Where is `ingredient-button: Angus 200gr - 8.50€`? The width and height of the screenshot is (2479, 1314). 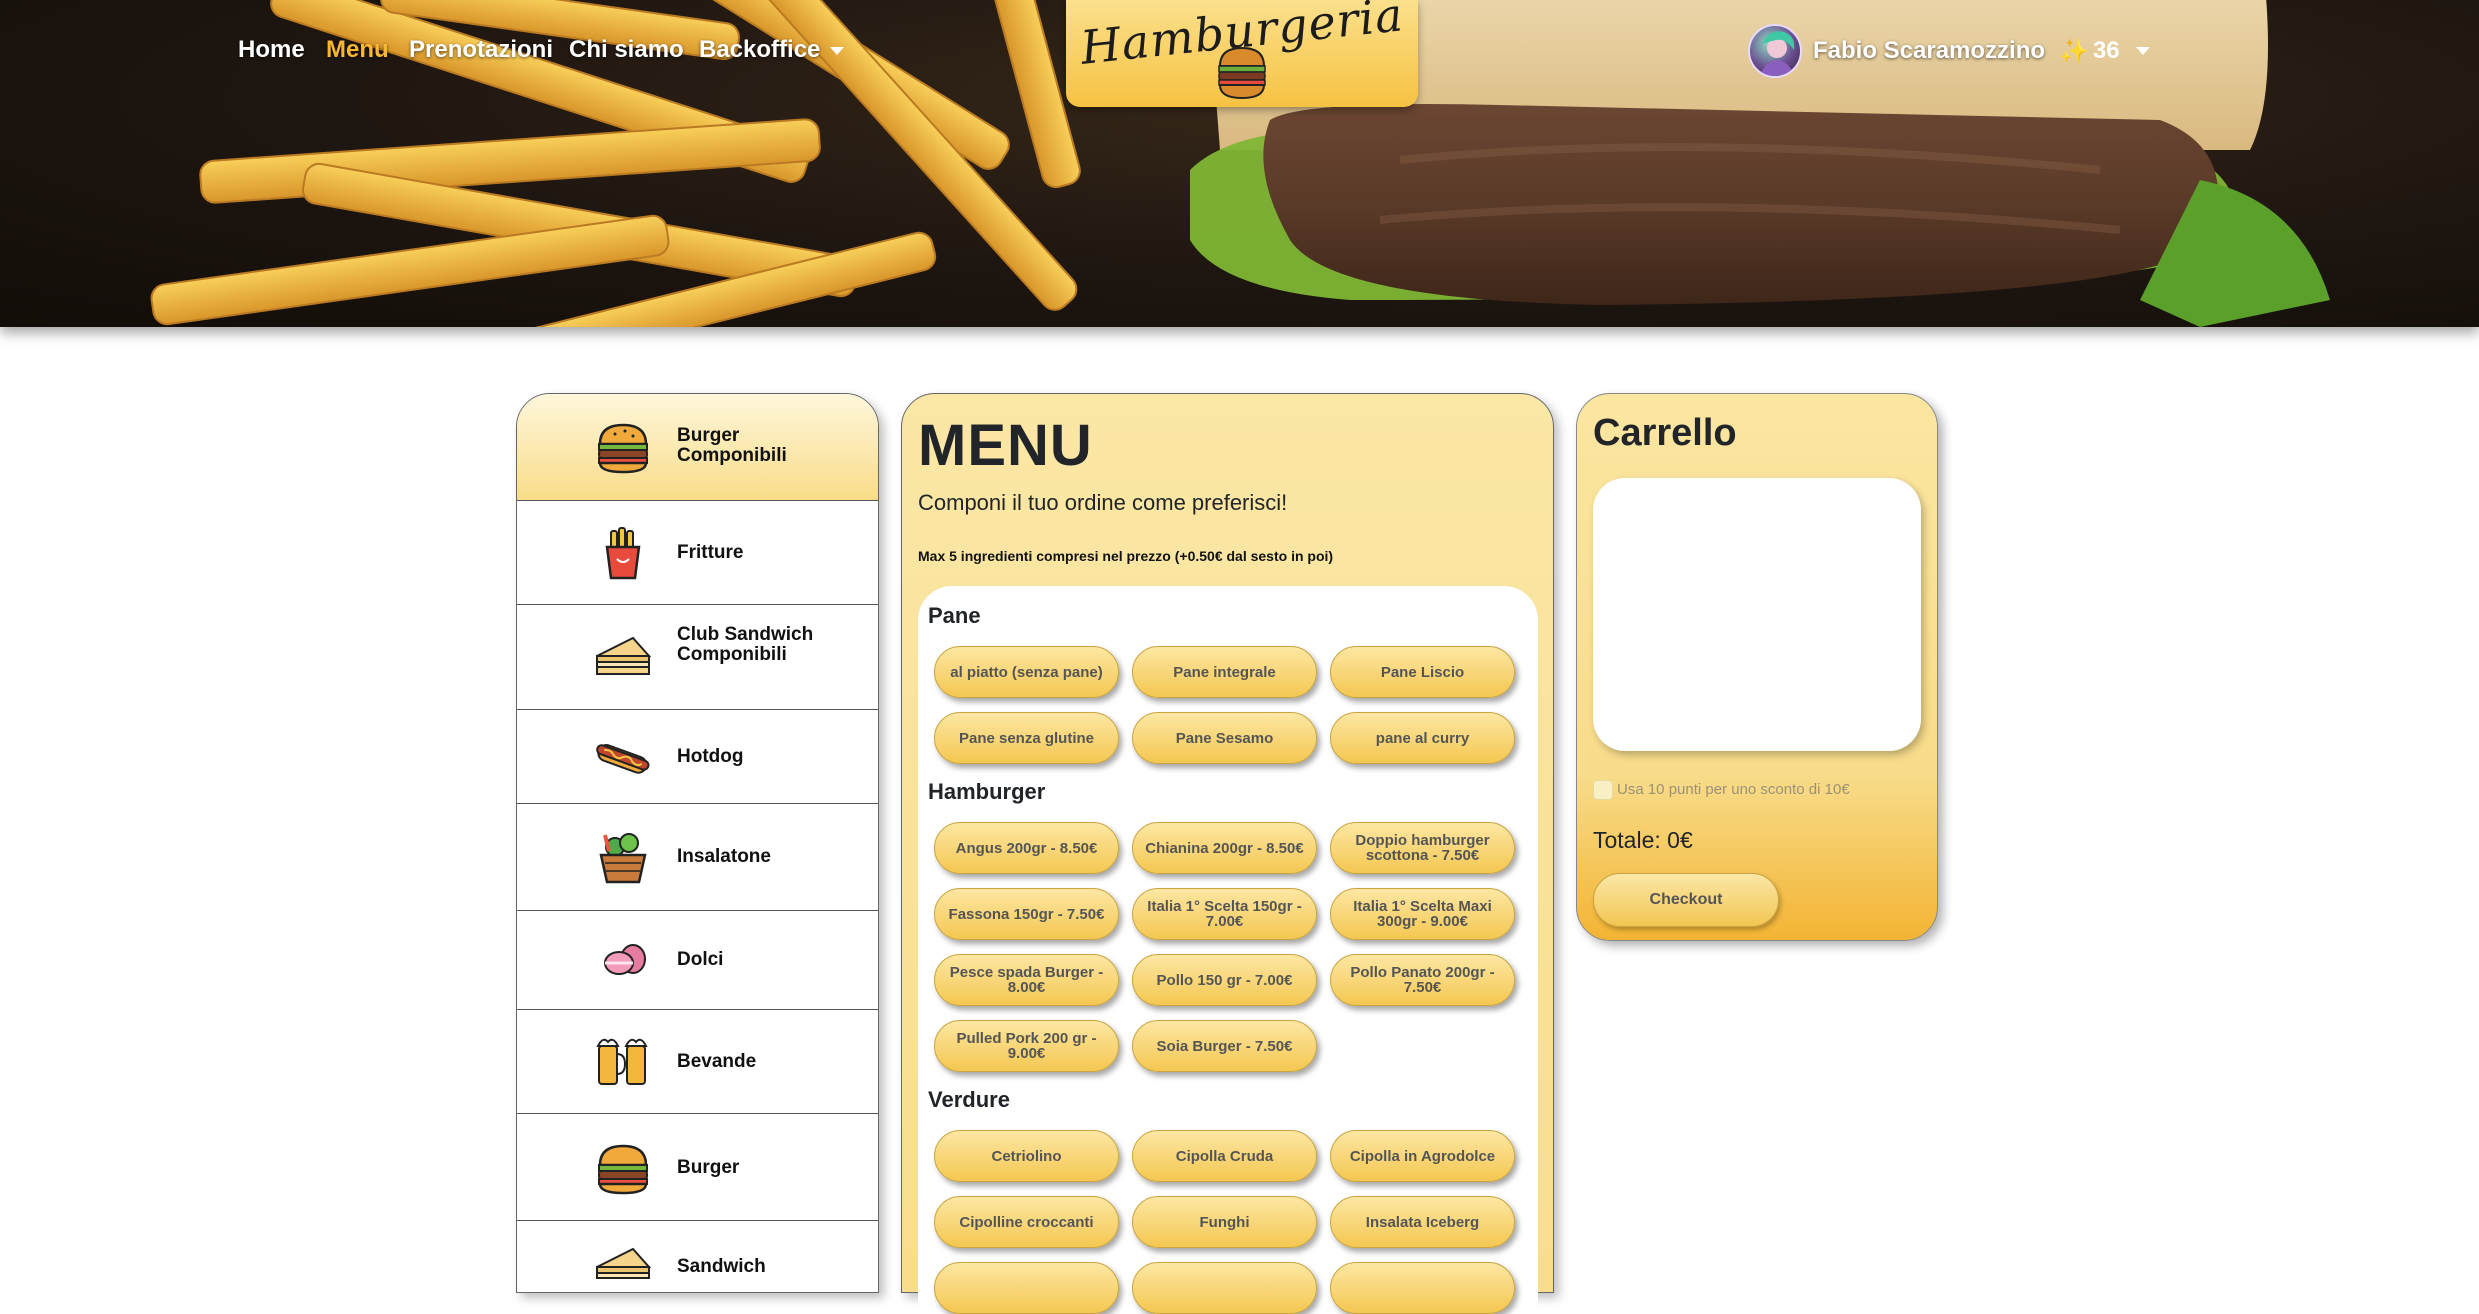 ingredient-button: Angus 200gr - 8.50€ is located at coordinates (1026, 848).